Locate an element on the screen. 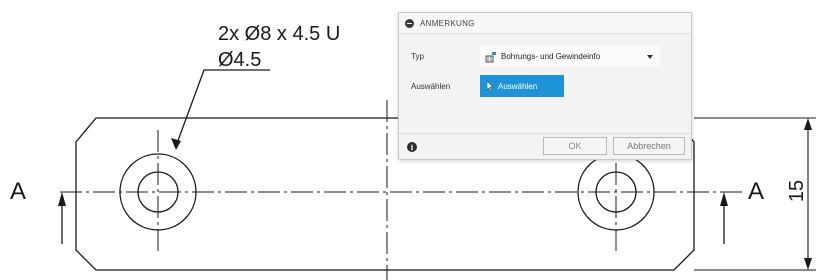  cancel-button: Abbrechen is located at coordinates (649, 146).